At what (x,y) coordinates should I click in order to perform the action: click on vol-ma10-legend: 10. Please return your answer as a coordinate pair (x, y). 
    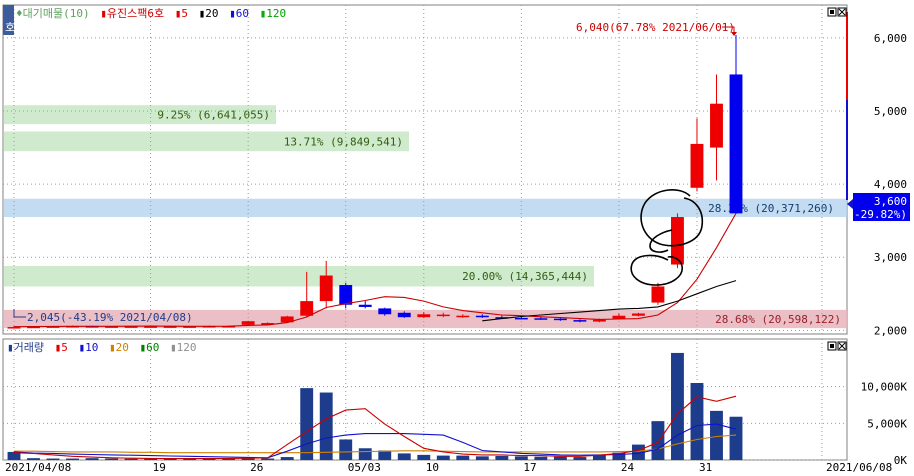
    Looking at the image, I should click on (91, 347).